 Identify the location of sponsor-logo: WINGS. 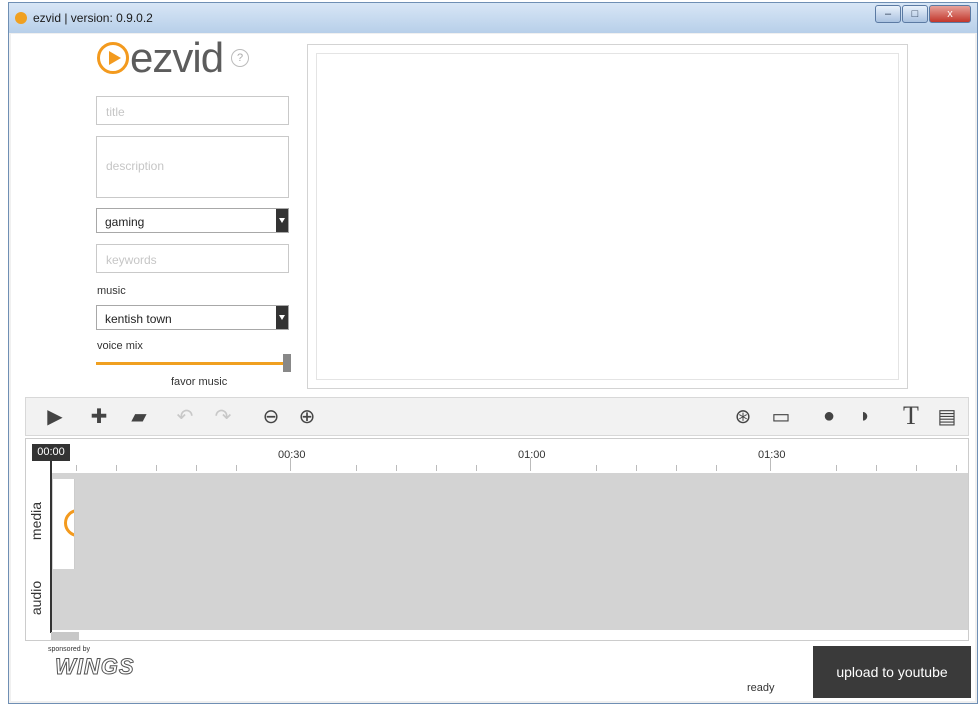
(95, 667).